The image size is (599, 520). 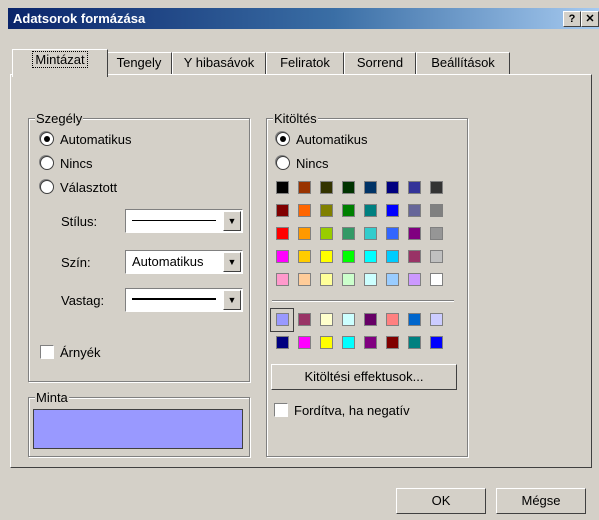 What do you see at coordinates (295, 118) in the screenshot?
I see `fill-group-title: Kitöltés` at bounding box center [295, 118].